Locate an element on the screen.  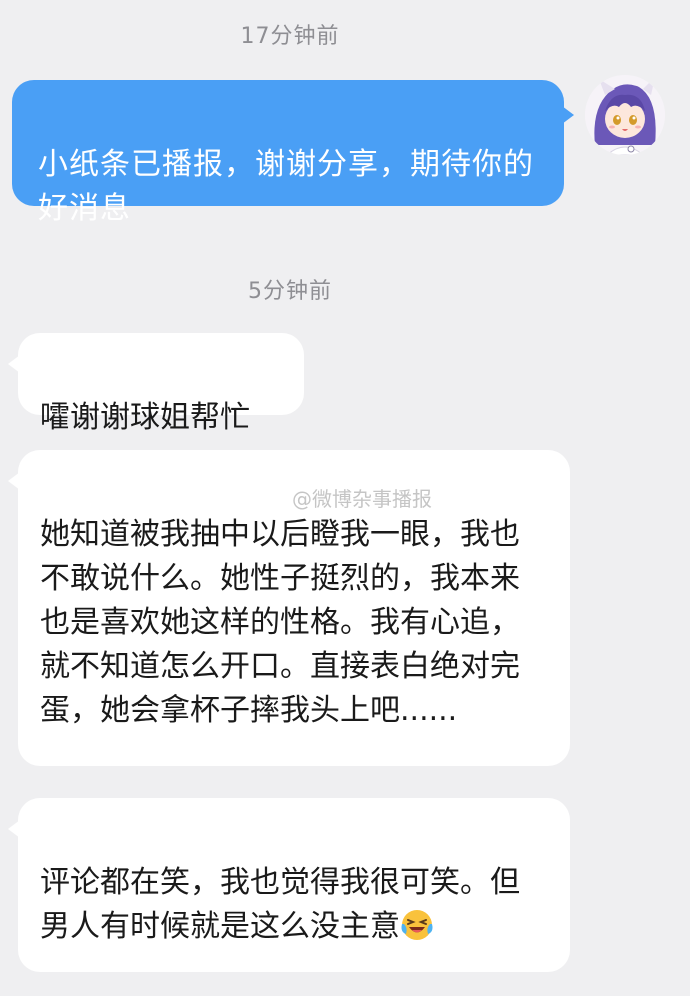
incoming-message-bubble: 评论都在笑，我也觉得我很可笑。但男人有时候就是这么没主意 is located at coordinates (289, 885).